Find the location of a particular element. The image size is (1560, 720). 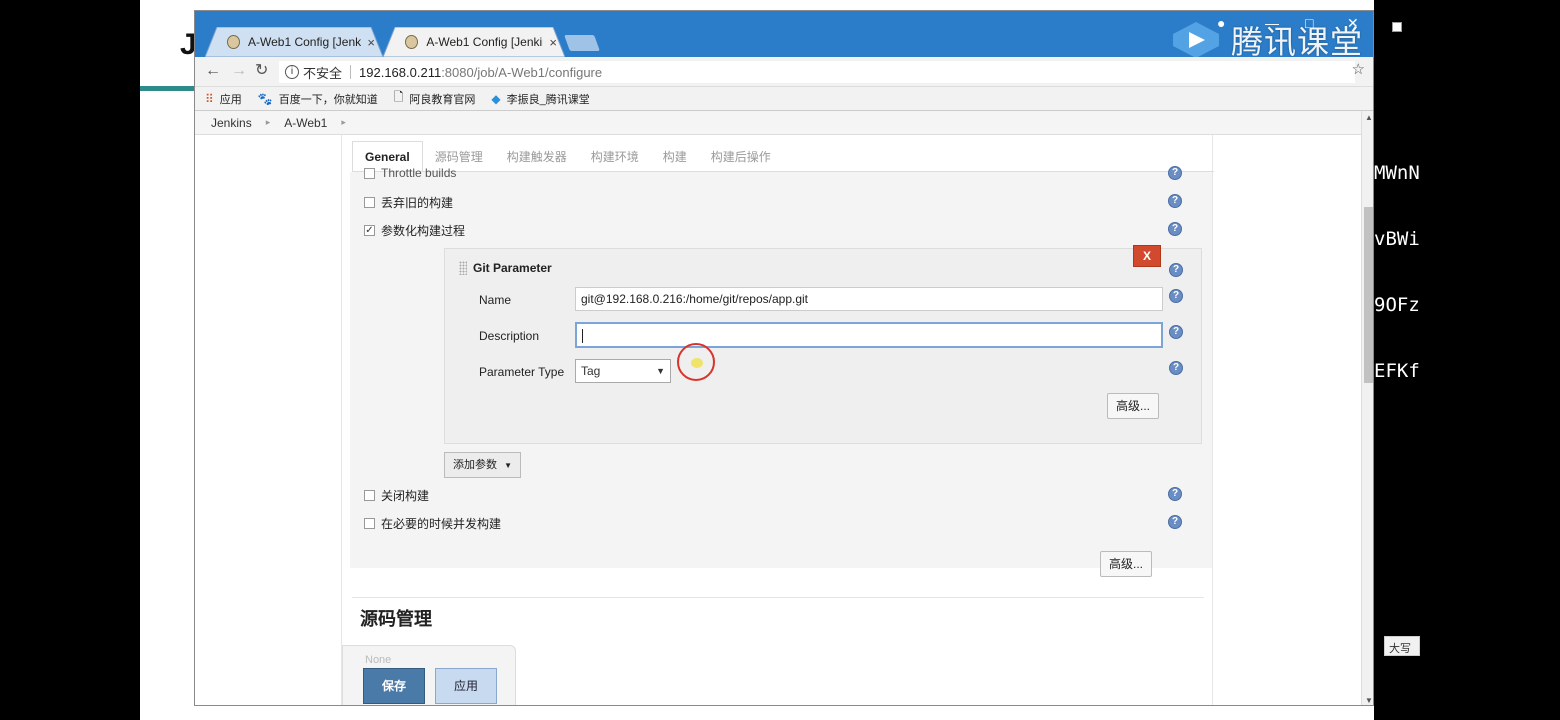

scm-heading: 源码管理 is located at coordinates (396, 619).